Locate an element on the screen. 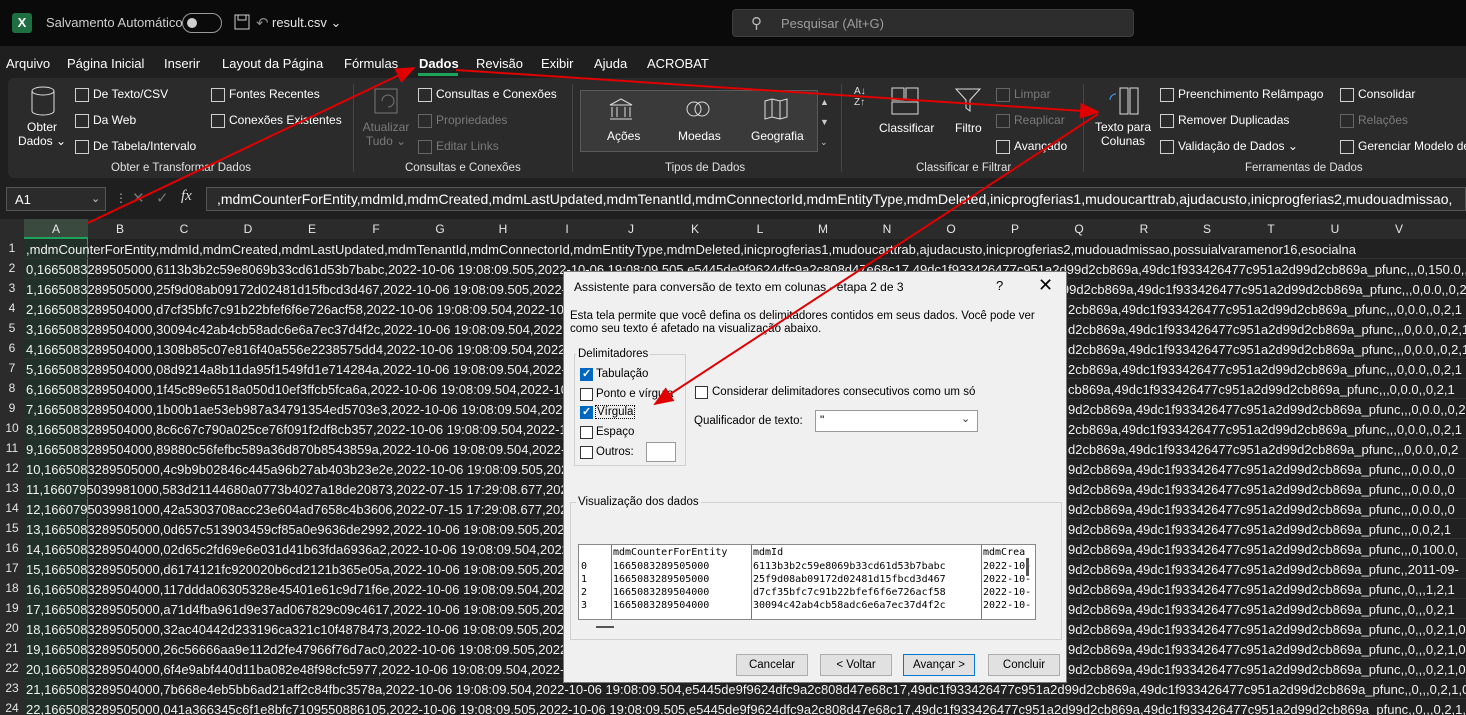 The image size is (1466, 715). sort-az-icon: A↓ Z↑ is located at coordinates (860, 97).